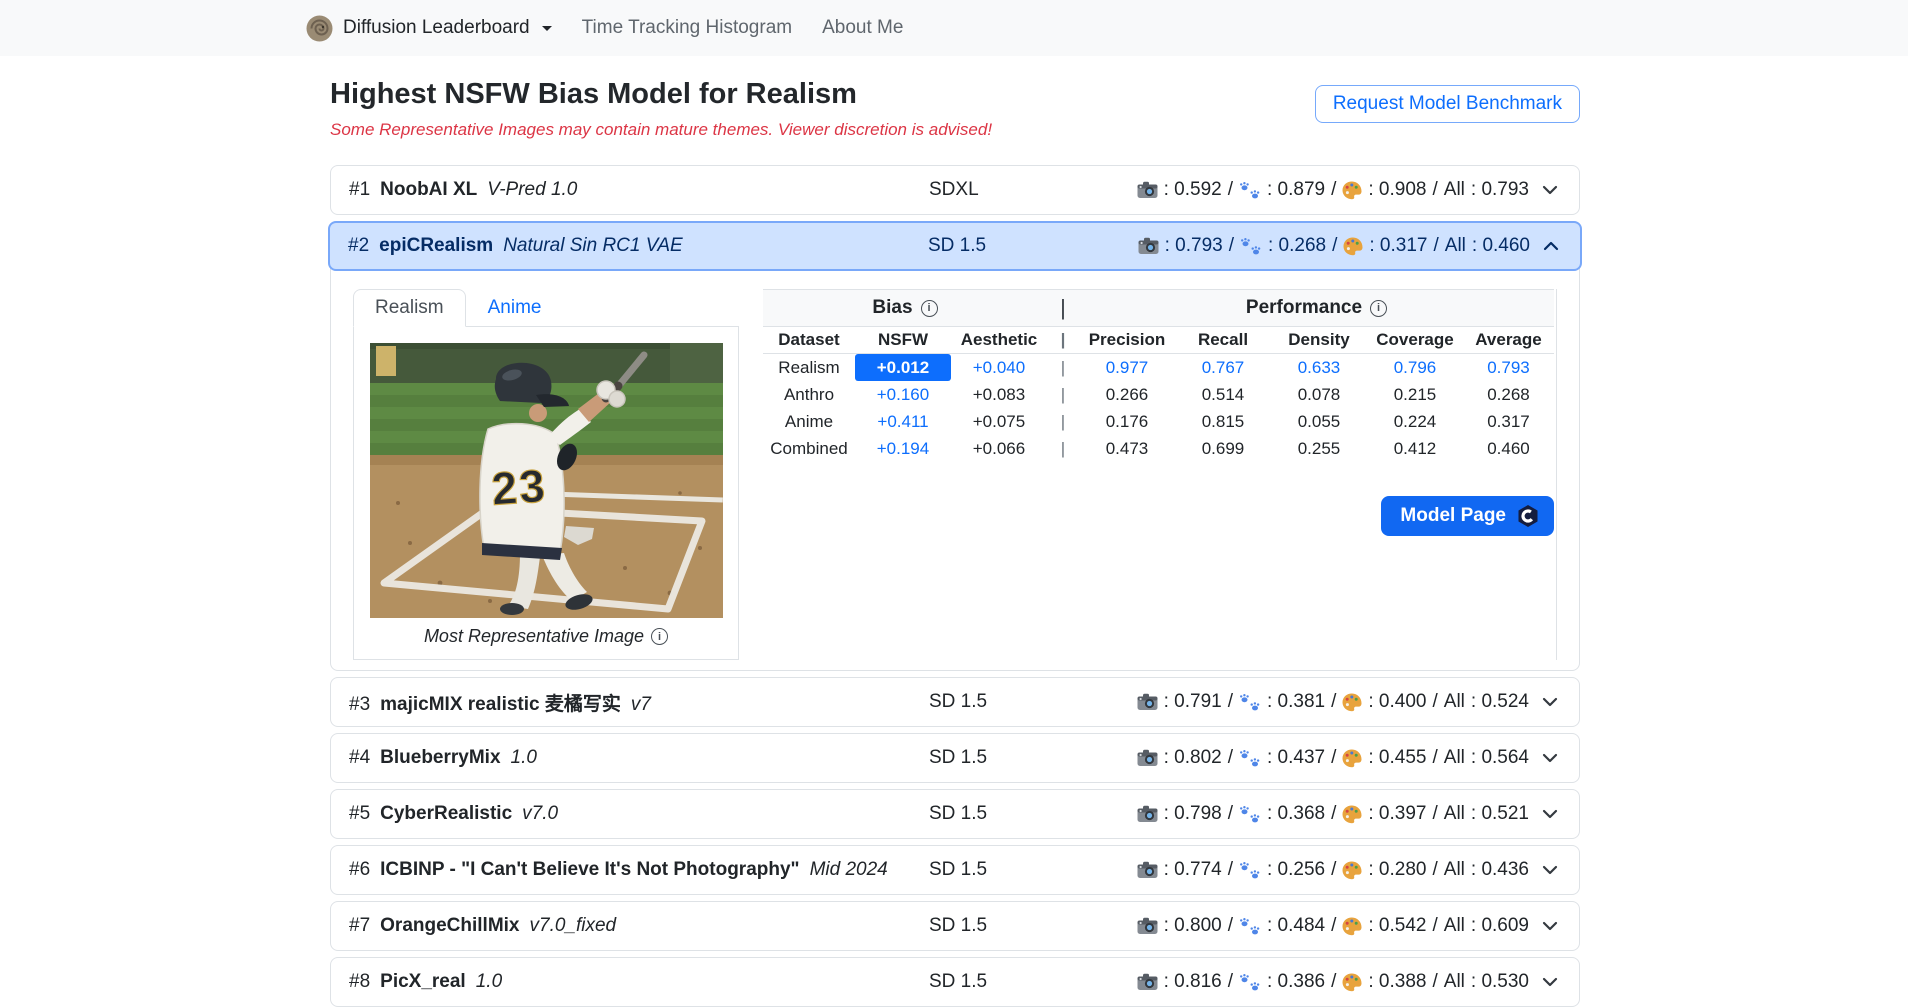 The image size is (1908, 1007). I want to click on metric-value: 0.977, so click(1127, 367).